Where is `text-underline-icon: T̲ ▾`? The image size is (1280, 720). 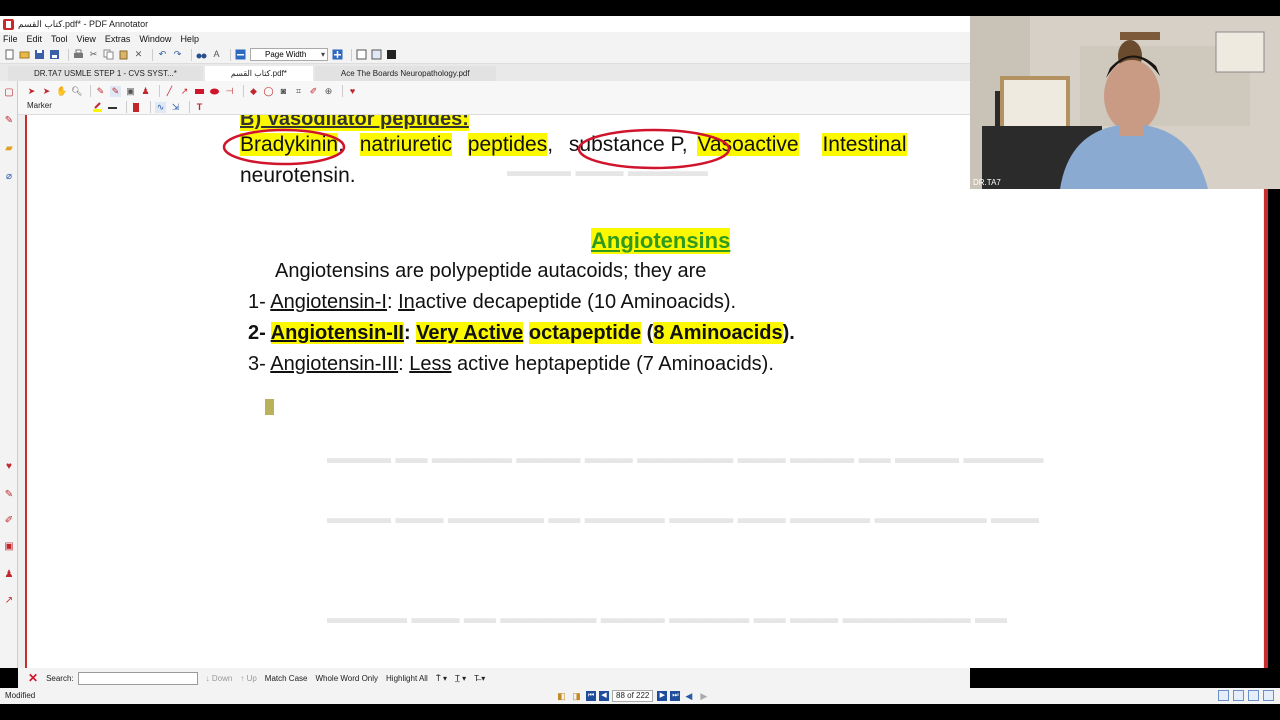 text-underline-icon: T̲ ▾ is located at coordinates (460, 678).